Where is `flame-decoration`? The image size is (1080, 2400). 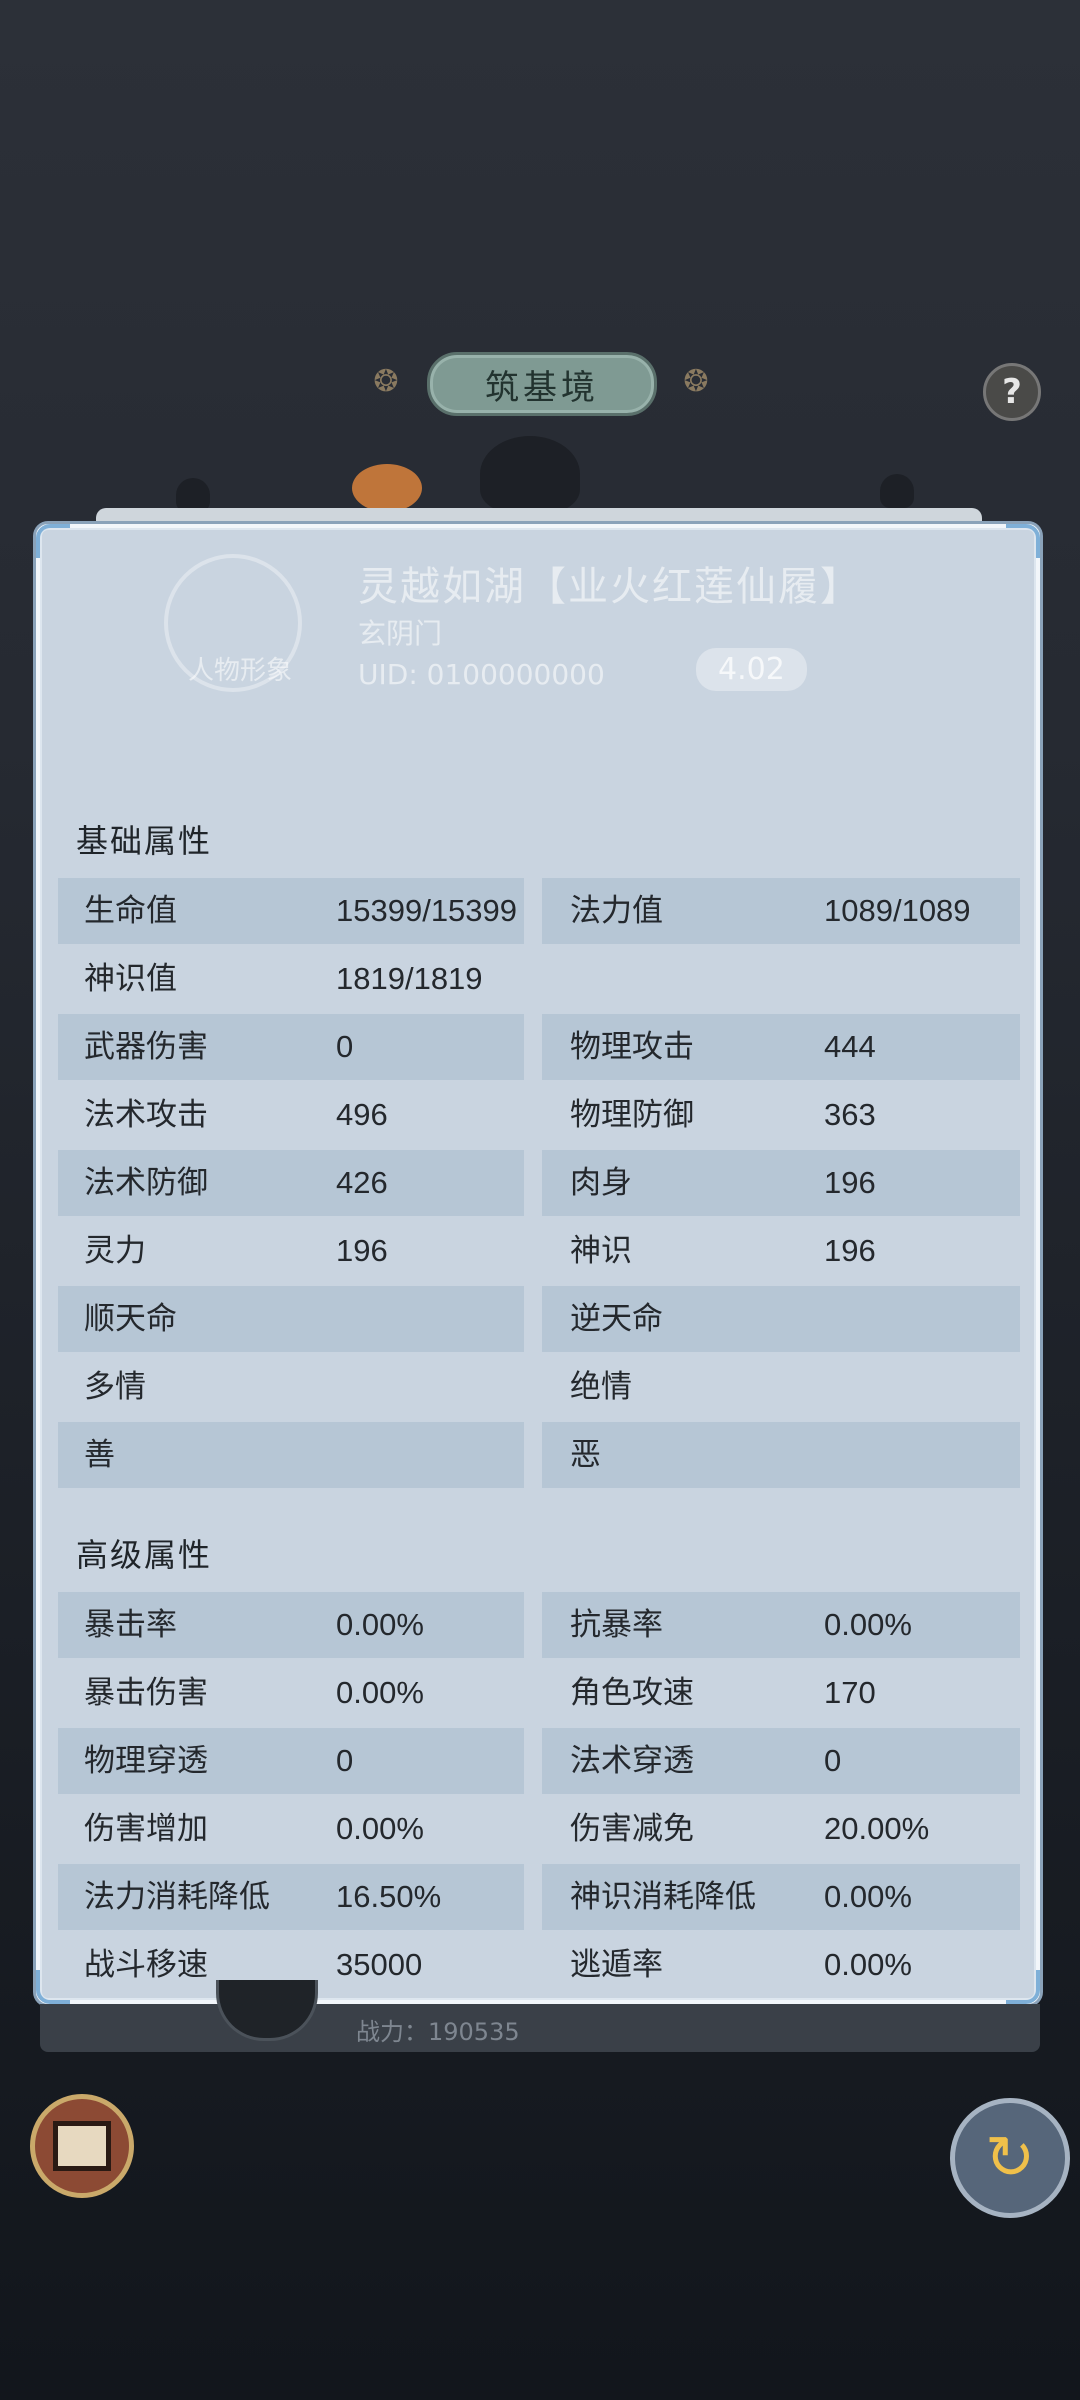 flame-decoration is located at coordinates (387, 488).